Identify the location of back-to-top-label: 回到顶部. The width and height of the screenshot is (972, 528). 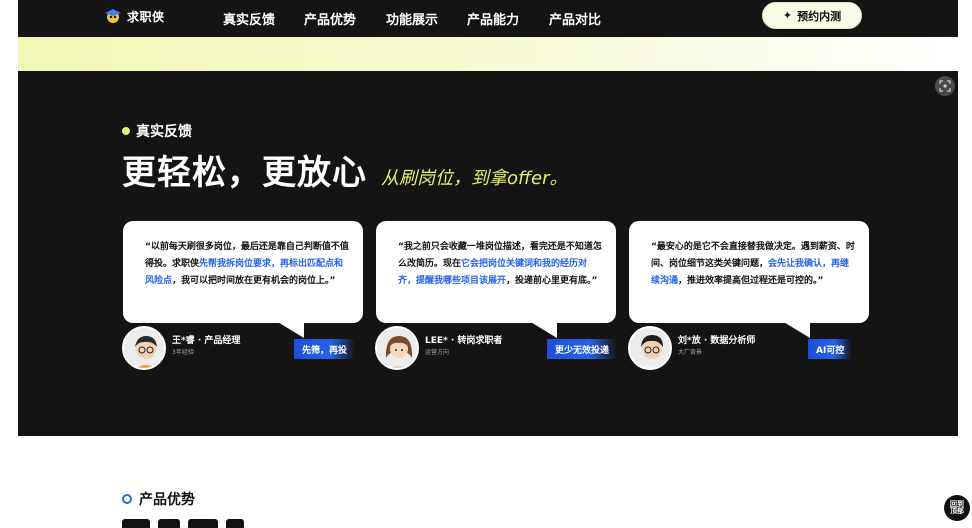
(957, 507).